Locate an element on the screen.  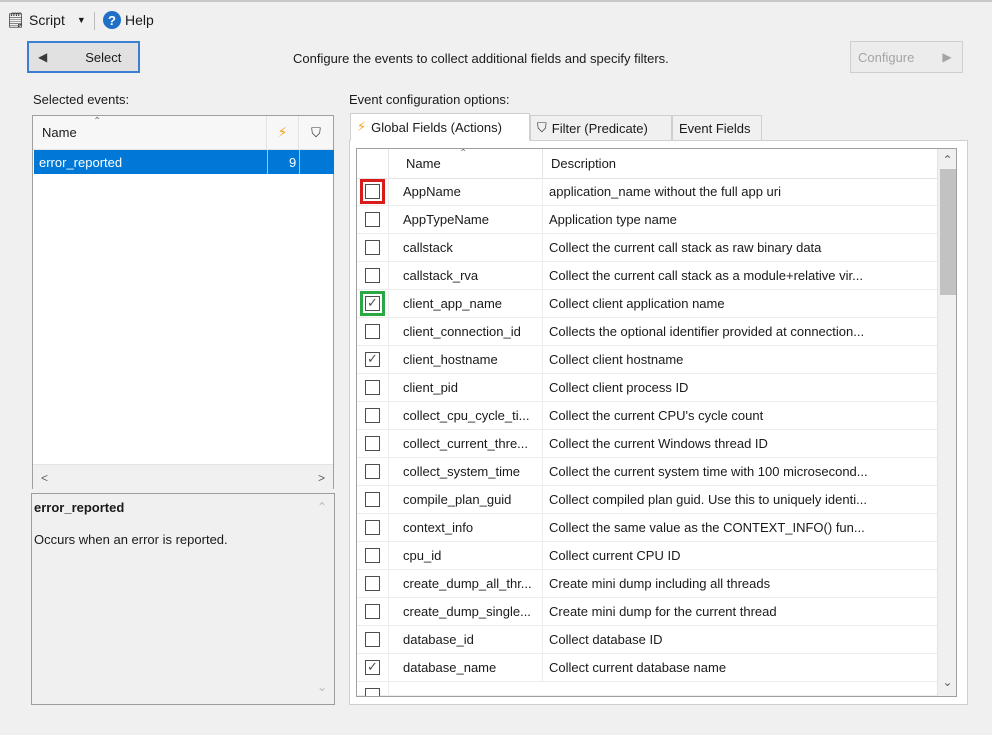
grid-row: AppTypeName Application type name is located at coordinates (647, 220).